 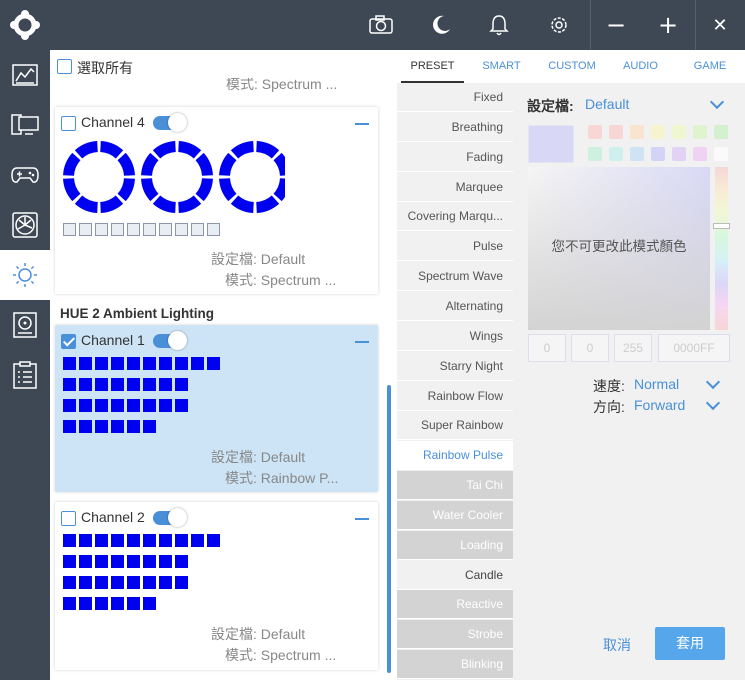 What do you see at coordinates (607, 104) in the screenshot?
I see `profile-dropdown: Default` at bounding box center [607, 104].